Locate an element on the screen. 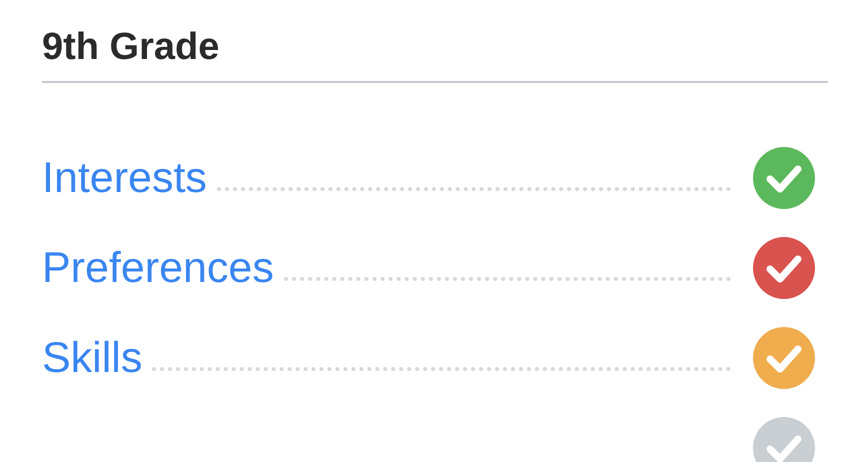  checklist-link: Interests is located at coordinates (124, 178).